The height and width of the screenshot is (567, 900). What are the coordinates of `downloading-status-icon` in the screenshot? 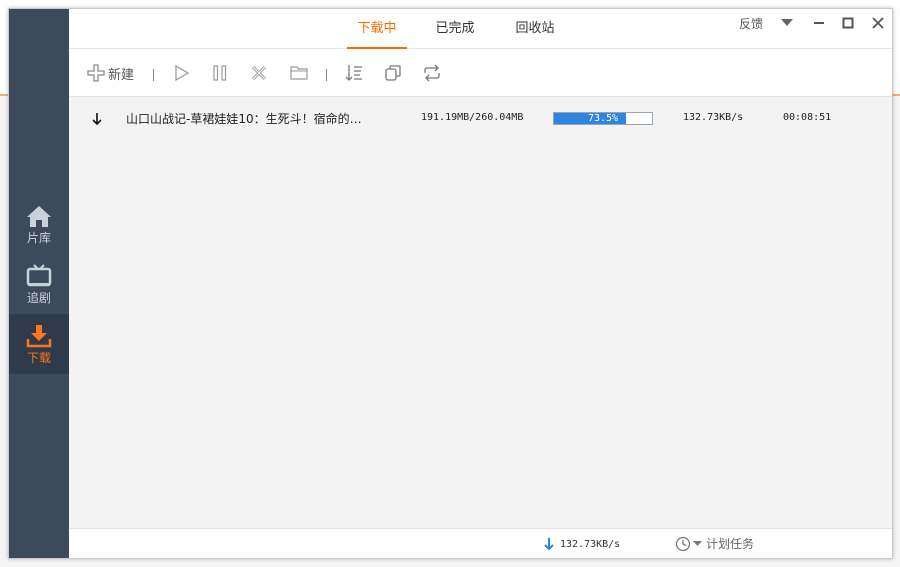 It's located at (97, 119).